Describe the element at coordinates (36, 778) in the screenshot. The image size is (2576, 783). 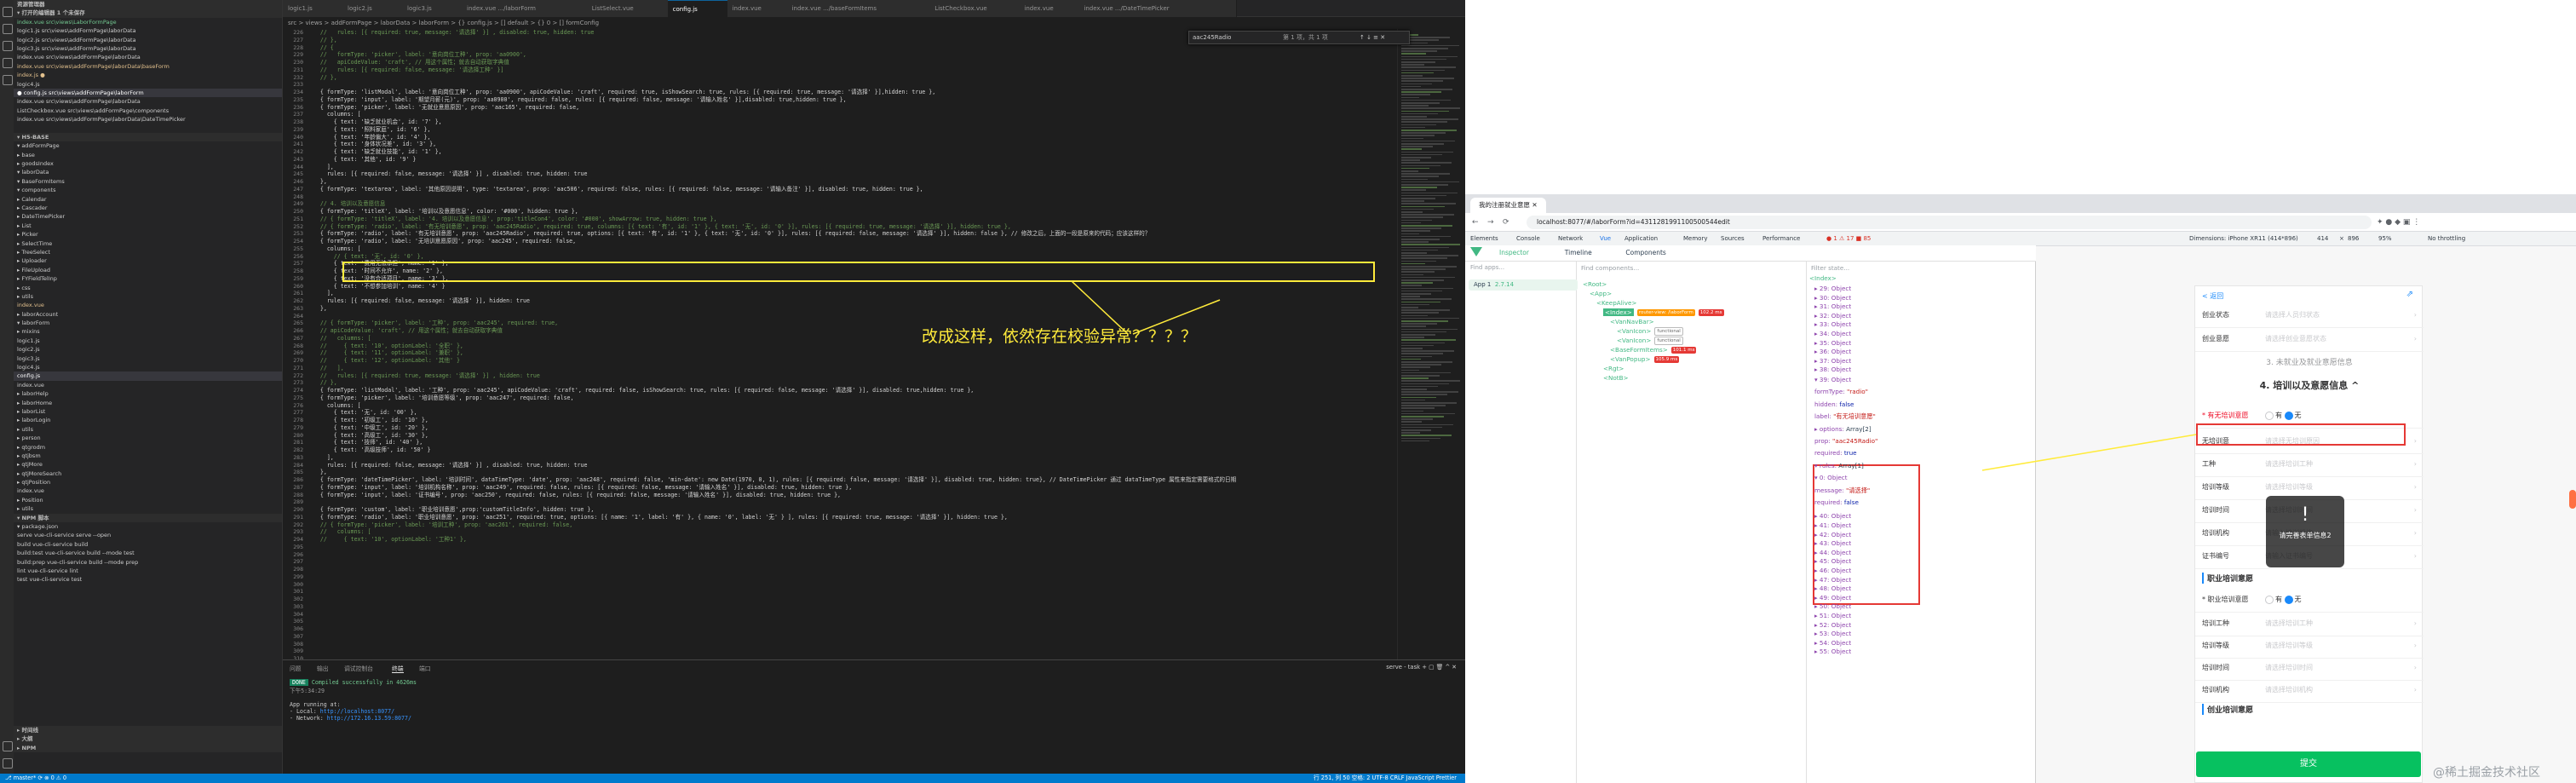
I see `status-left: ⎇ master* ⟳ ⊗ 0 ⚠ 0` at that location.